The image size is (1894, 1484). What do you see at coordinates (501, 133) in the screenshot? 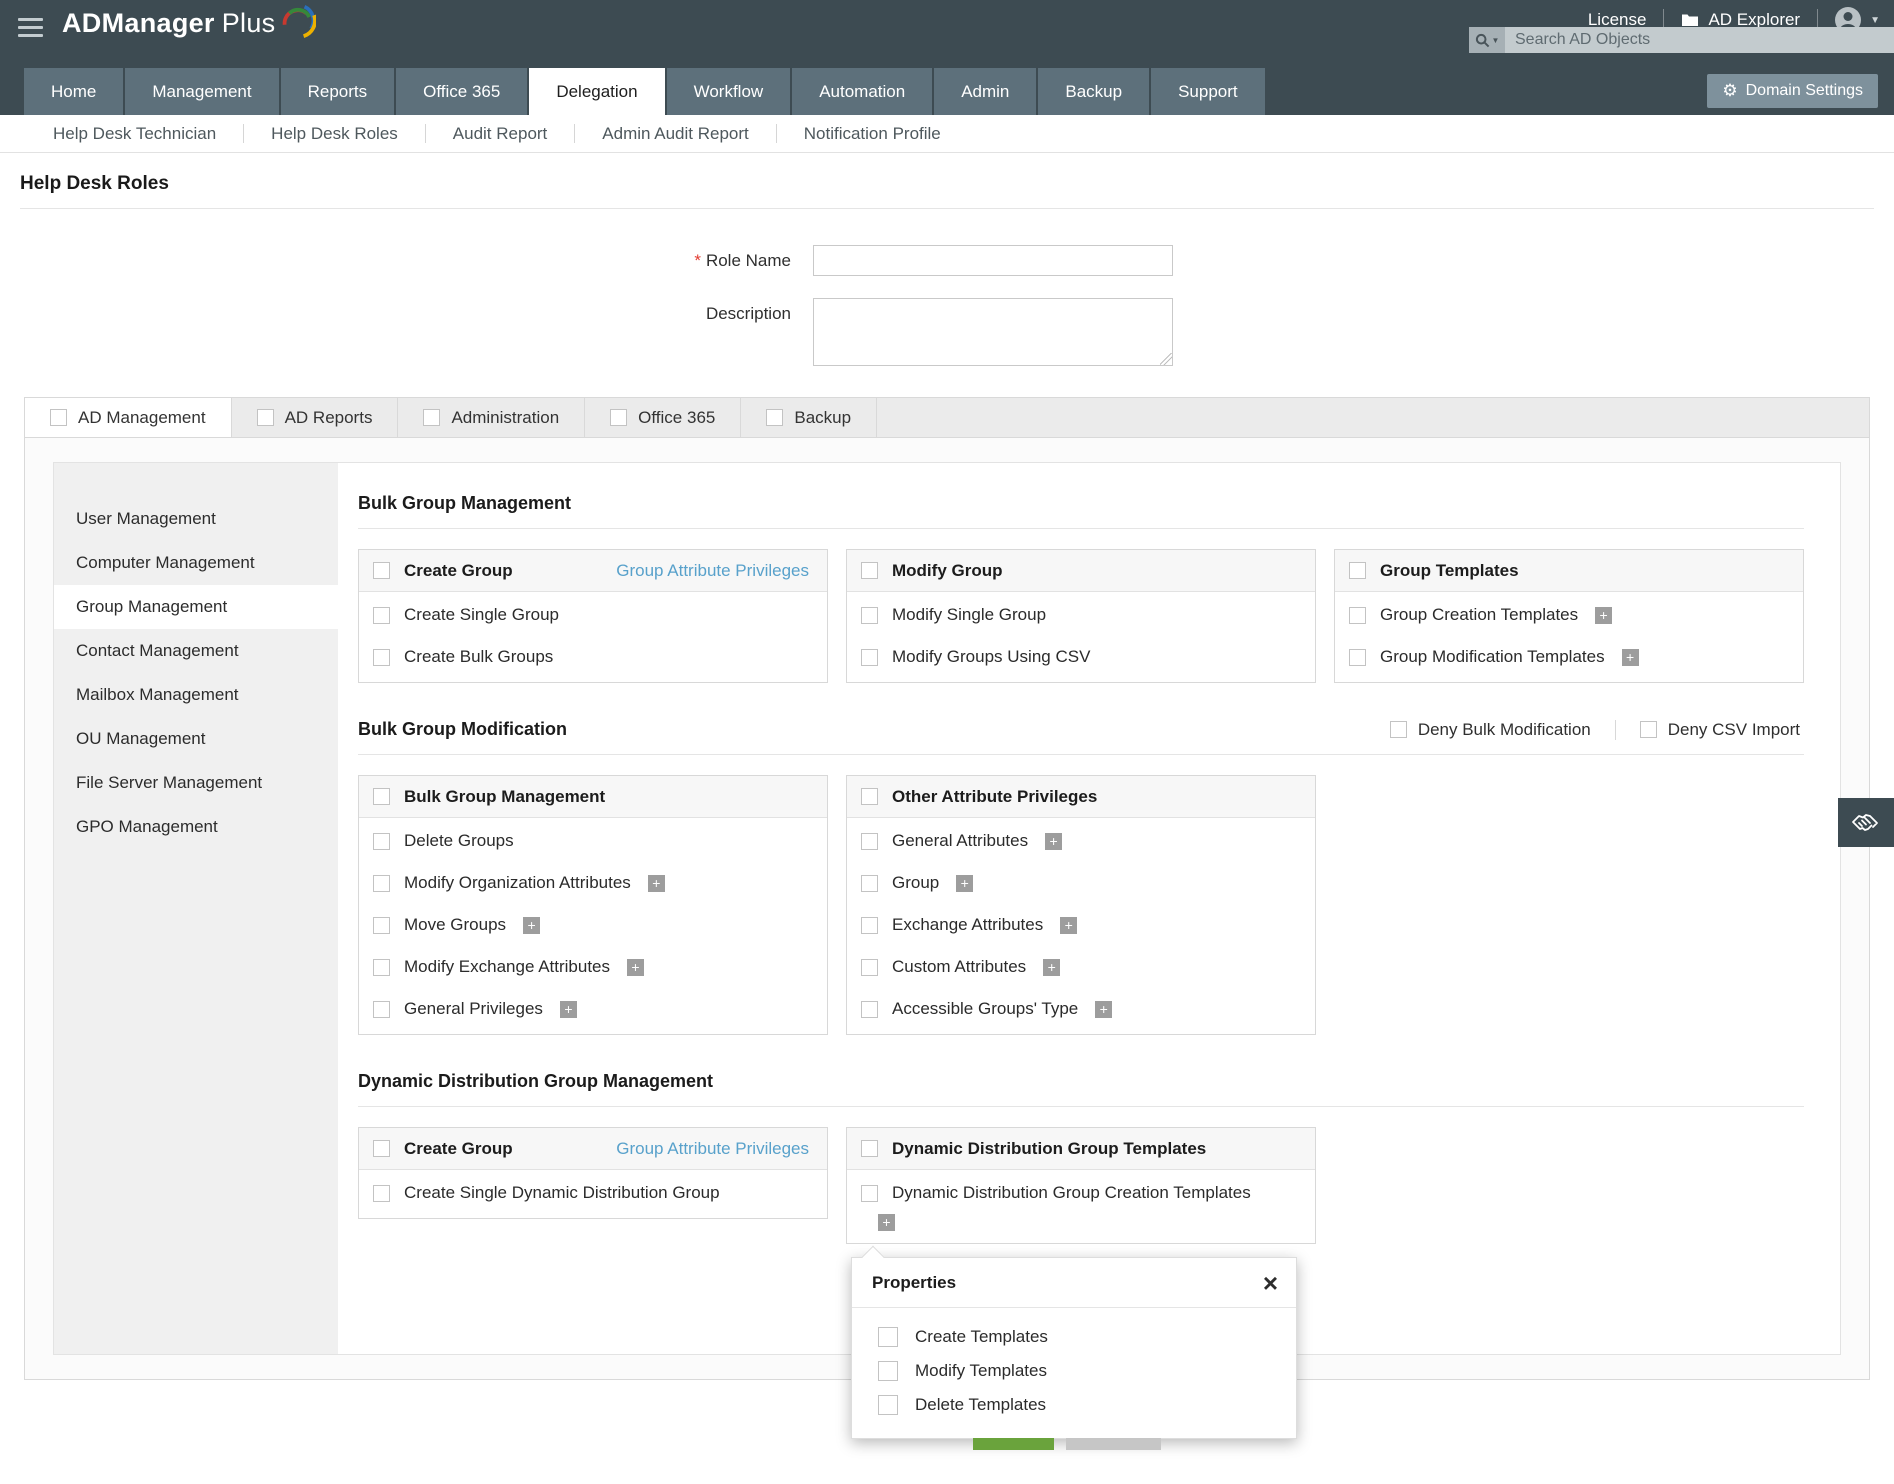
I see `subnav-item-audit-report: Audit Report` at bounding box center [501, 133].